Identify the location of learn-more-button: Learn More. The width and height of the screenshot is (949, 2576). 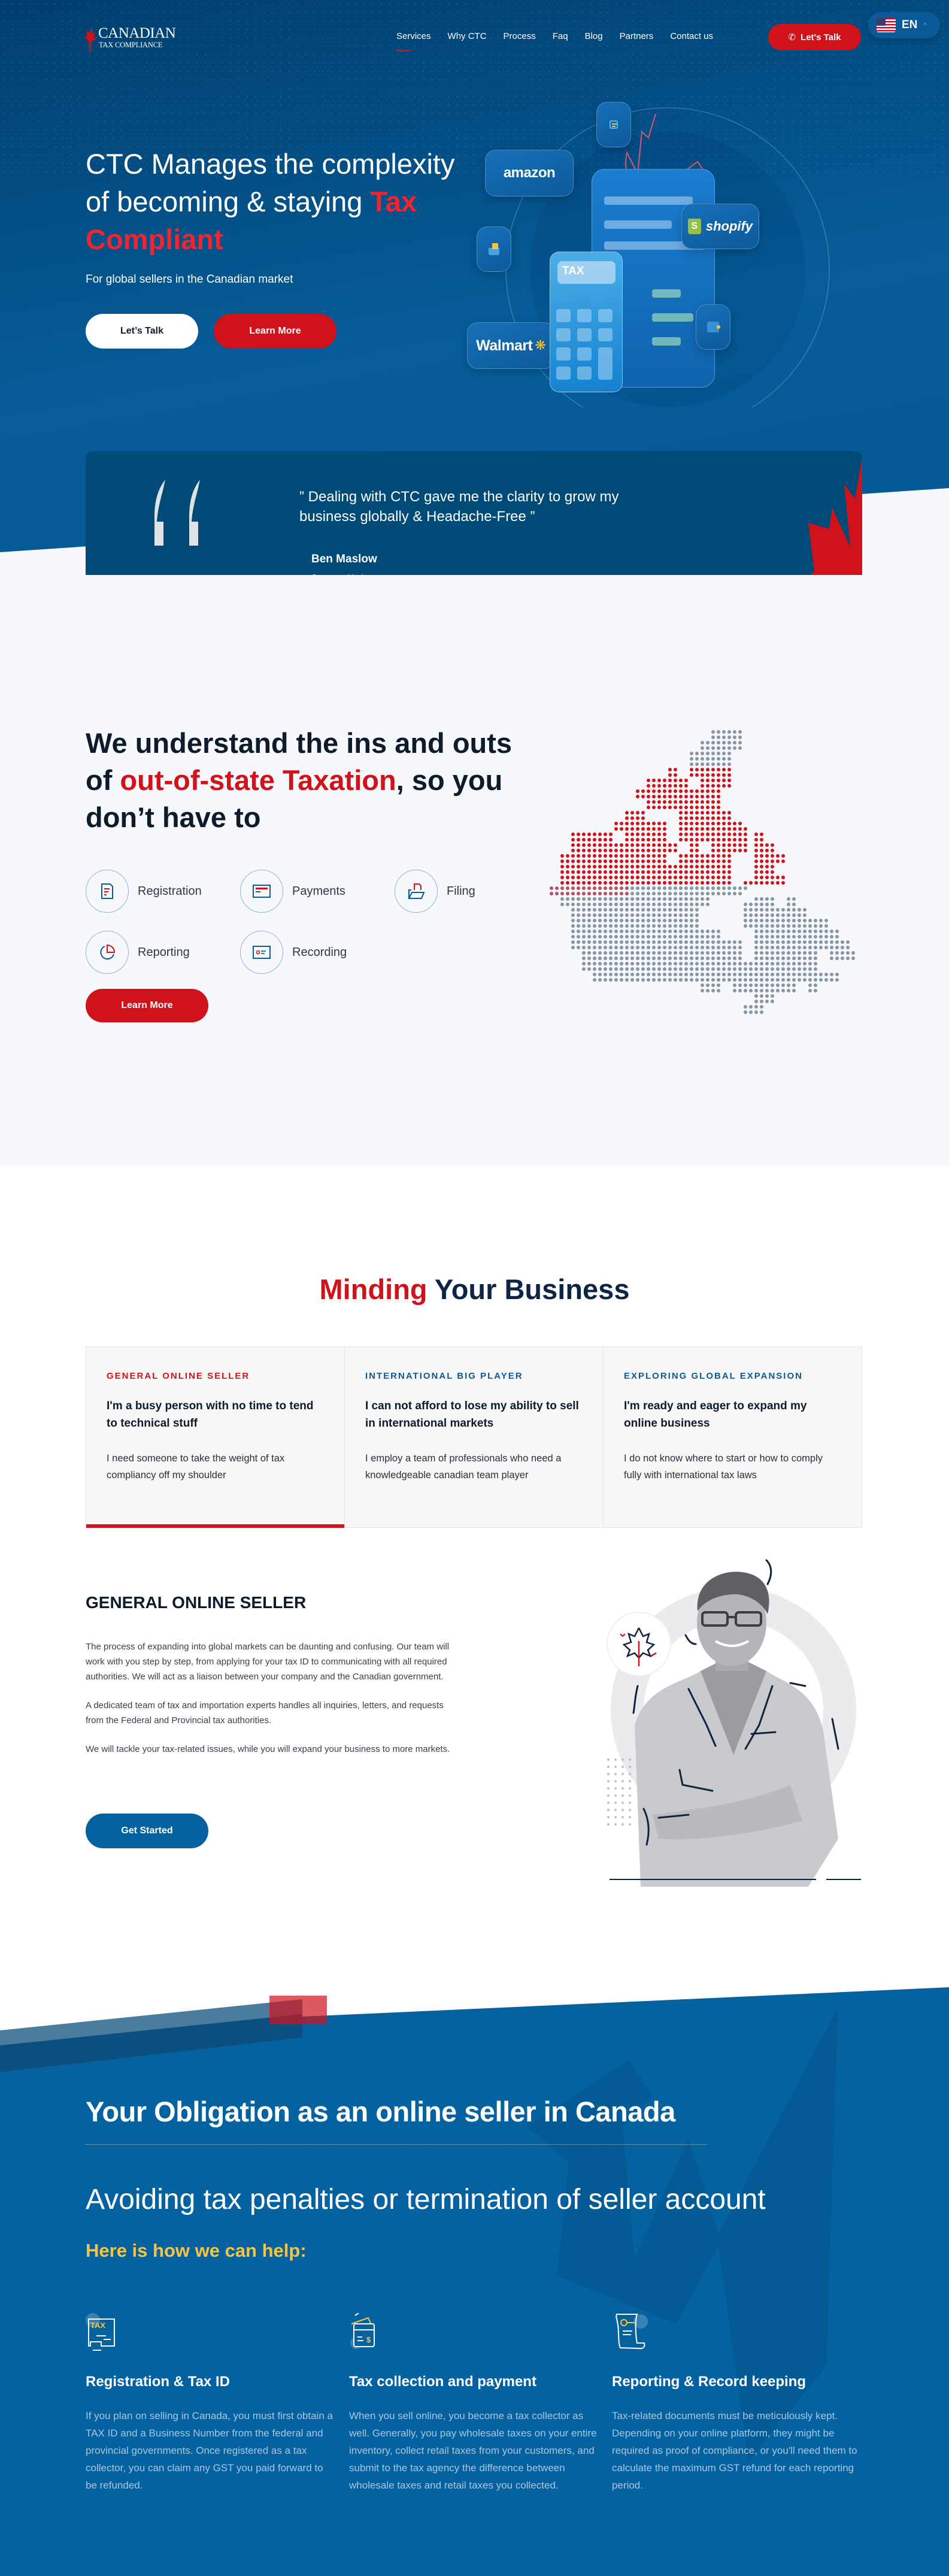
(275, 331).